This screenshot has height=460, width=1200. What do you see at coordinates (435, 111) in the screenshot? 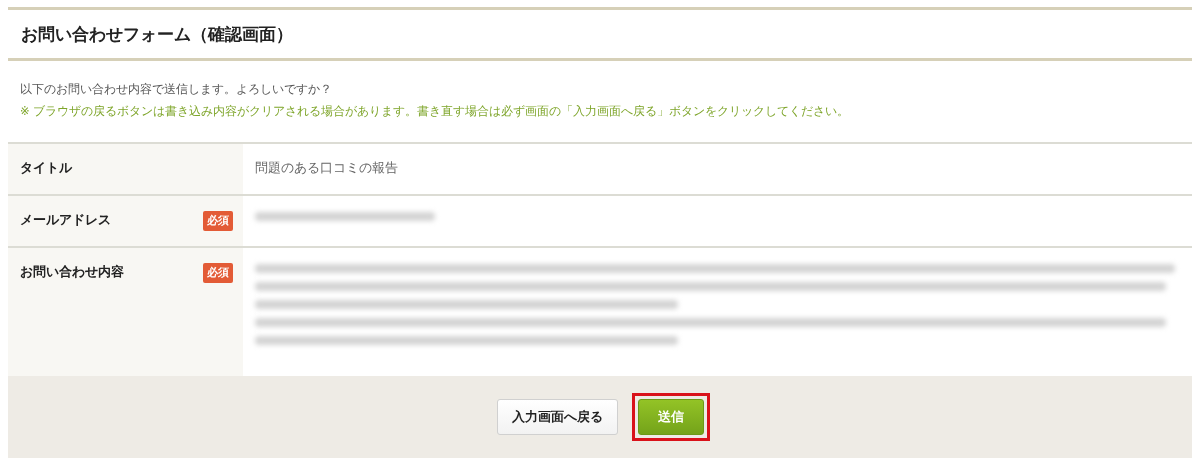
I see `notice-text: ※ ブラウザの戻るボタンは書き込み内容がクリアされる場合があります。書き直す場合は必ず画面の「入力画面へ戻る」ボタンをクリックしてください。` at bounding box center [435, 111].